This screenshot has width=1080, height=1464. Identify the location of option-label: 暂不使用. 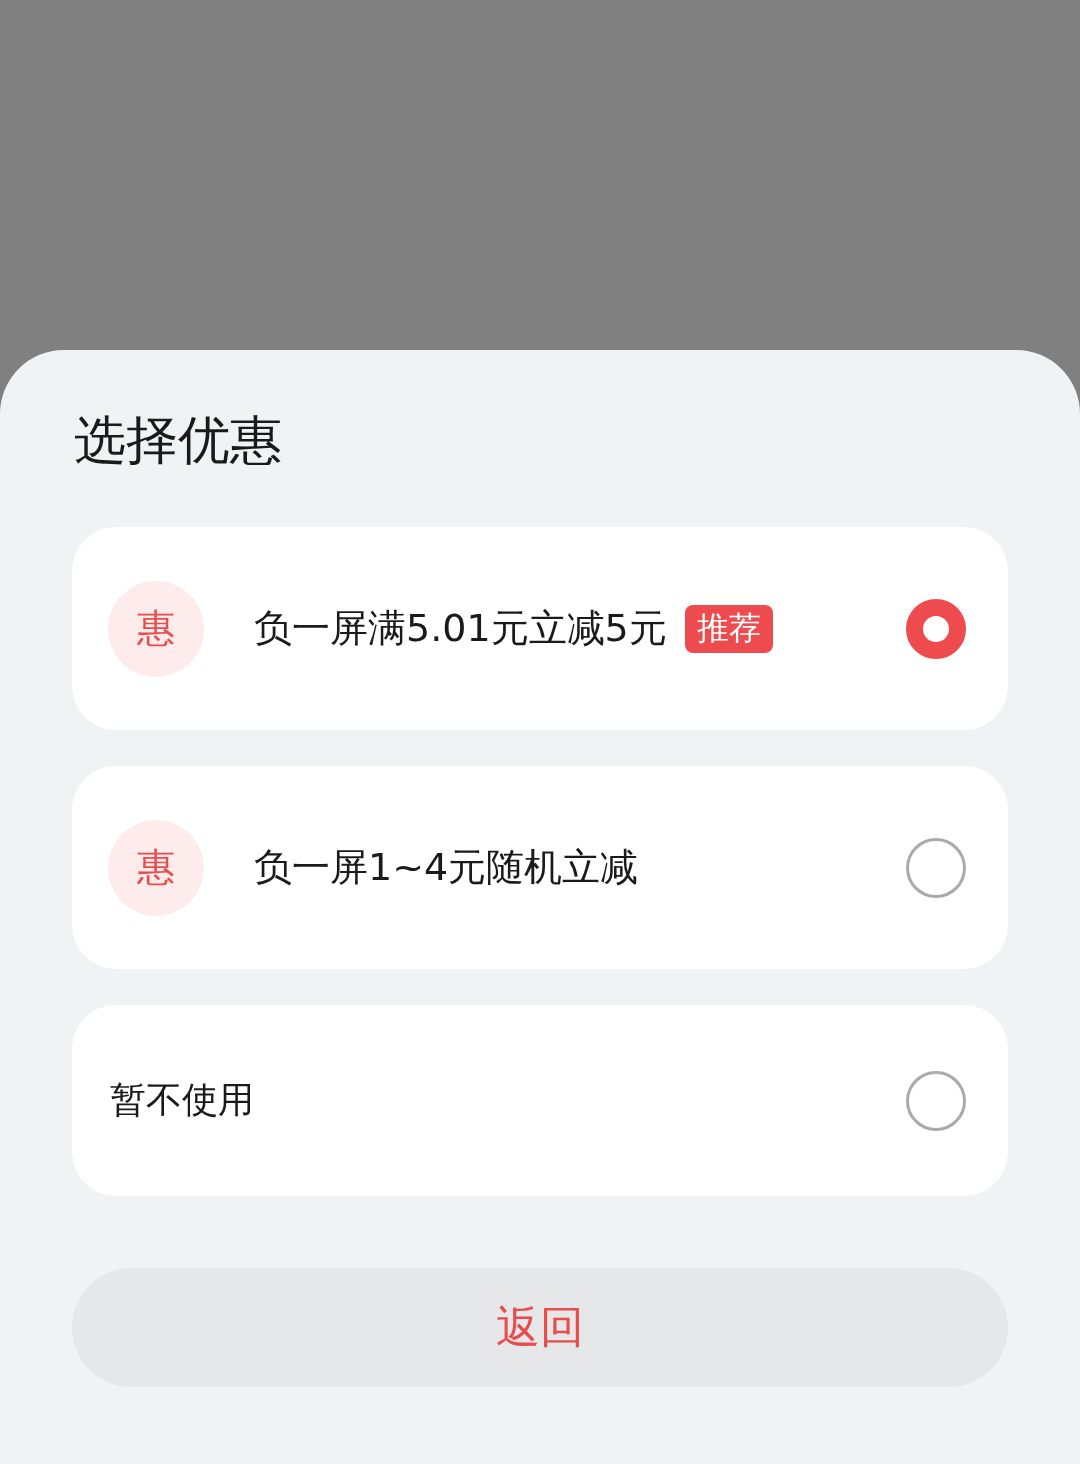
(182, 1100).